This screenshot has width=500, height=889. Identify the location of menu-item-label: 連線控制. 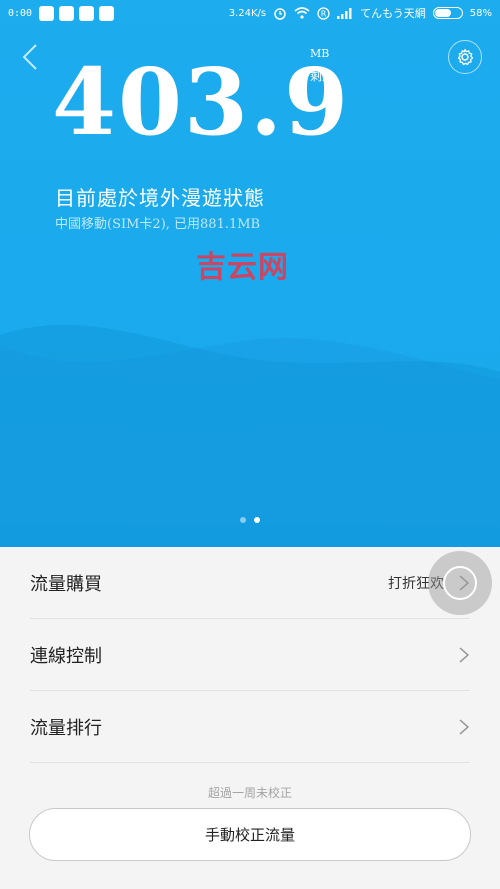
(66, 656).